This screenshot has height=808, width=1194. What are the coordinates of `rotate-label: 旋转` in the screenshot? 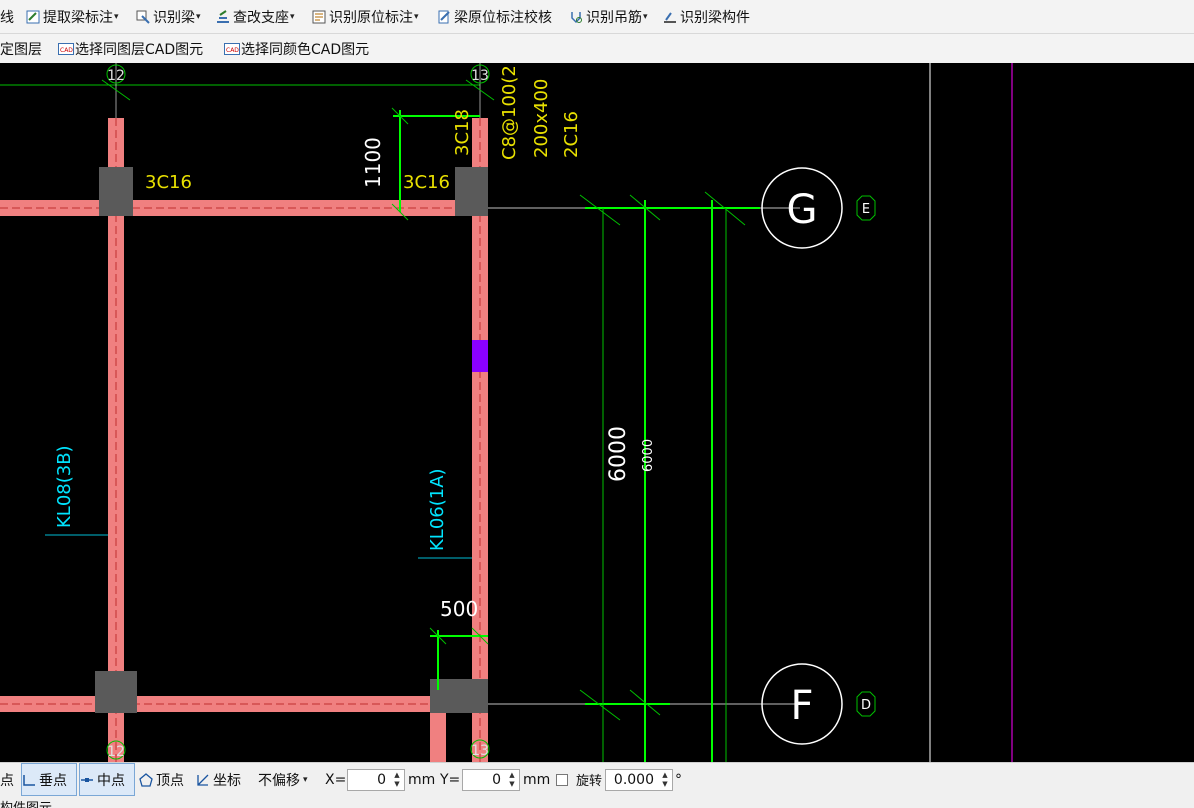 It's located at (589, 781).